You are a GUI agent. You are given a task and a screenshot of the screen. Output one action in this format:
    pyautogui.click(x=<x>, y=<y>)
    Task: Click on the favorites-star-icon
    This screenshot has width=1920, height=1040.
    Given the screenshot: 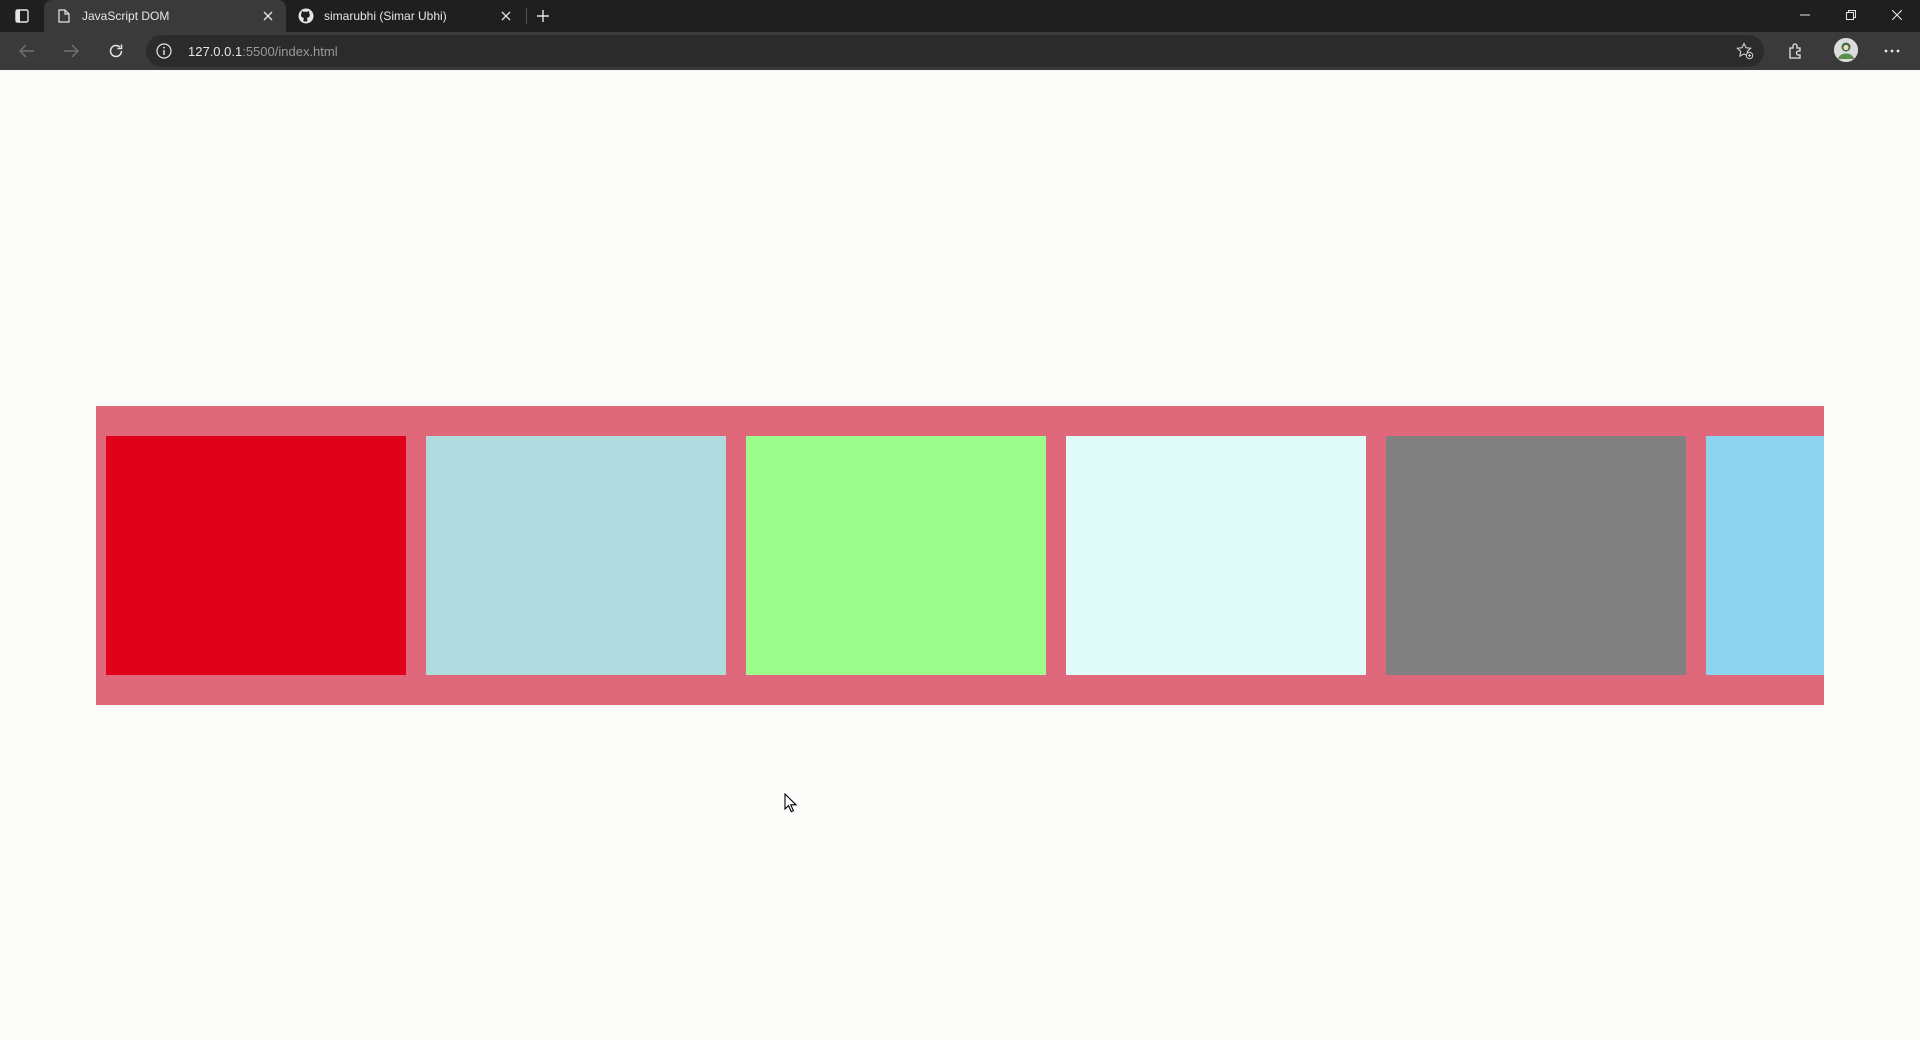 What is the action you would take?
    pyautogui.click(x=1745, y=51)
    